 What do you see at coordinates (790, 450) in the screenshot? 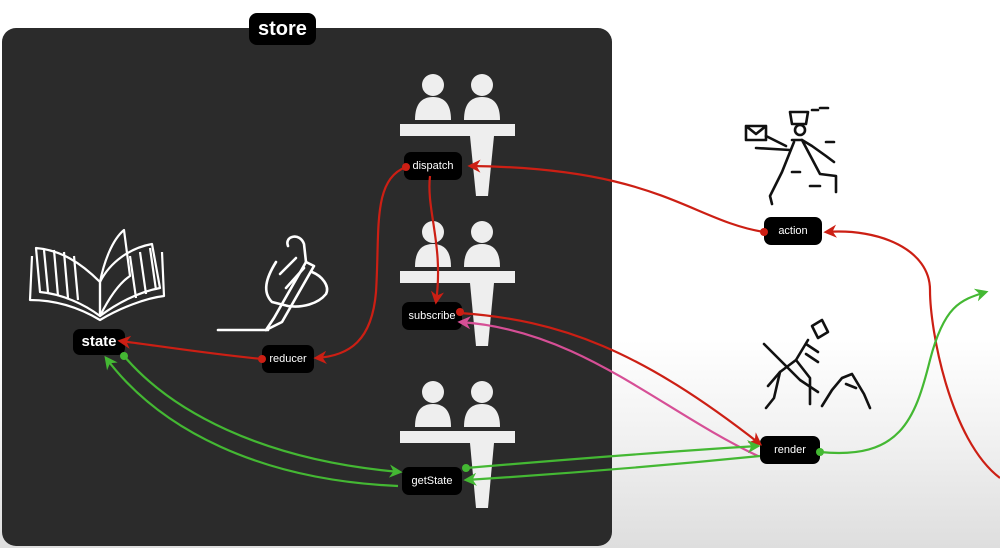
I see `render-node: render` at bounding box center [790, 450].